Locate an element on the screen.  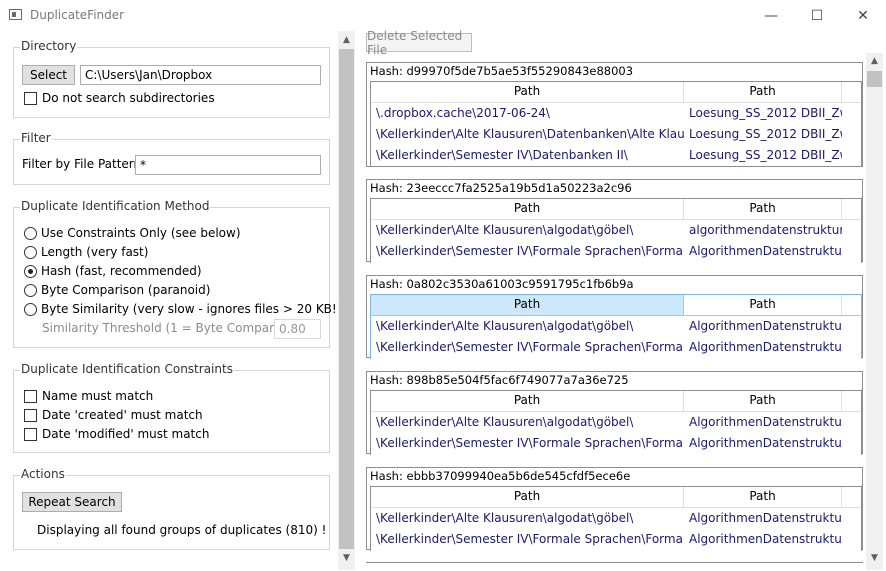
results-scrollbar-thumb is located at coordinates (874, 79).